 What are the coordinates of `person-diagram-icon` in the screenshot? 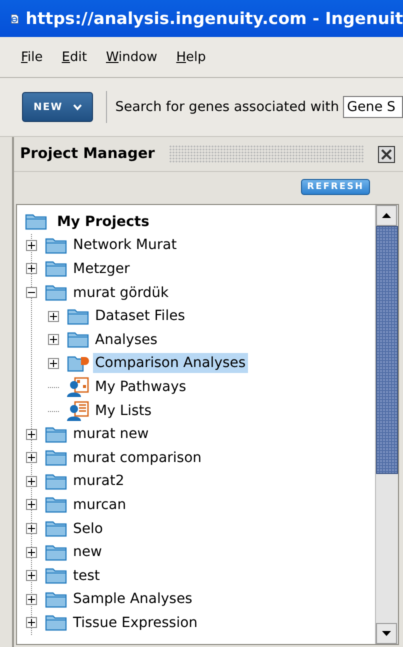 It's located at (78, 386).